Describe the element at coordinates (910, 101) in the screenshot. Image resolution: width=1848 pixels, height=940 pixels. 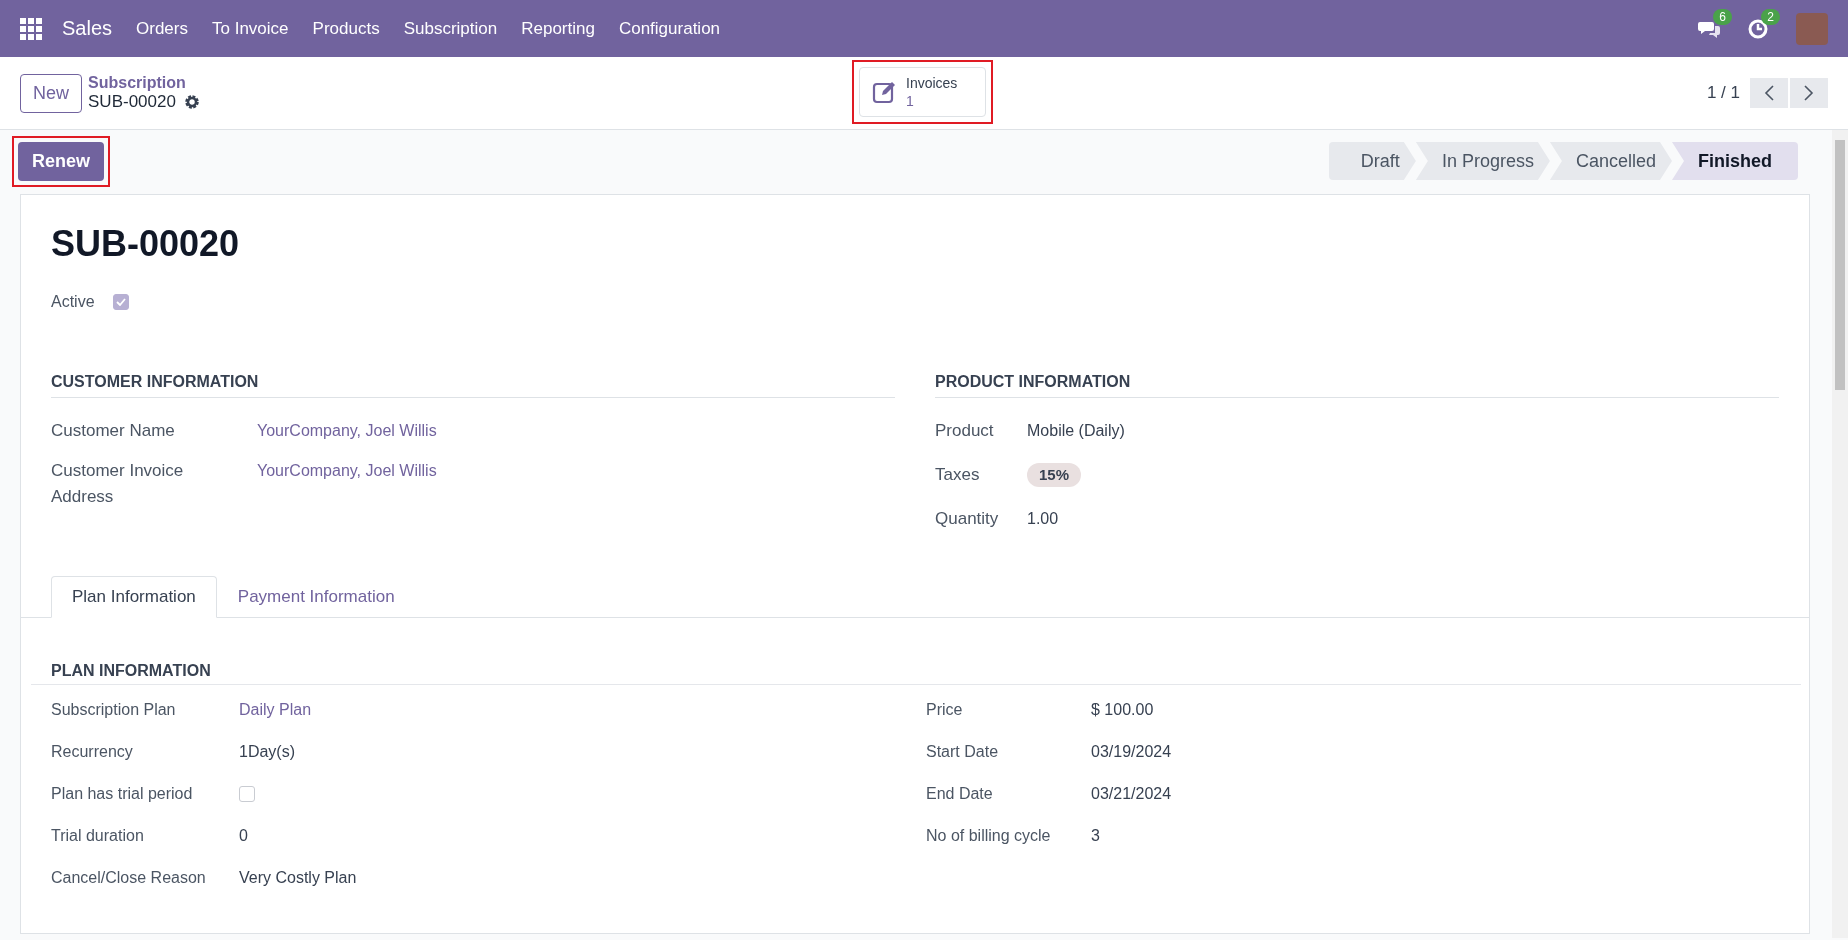
I see `smart-button-count: 1` at that location.